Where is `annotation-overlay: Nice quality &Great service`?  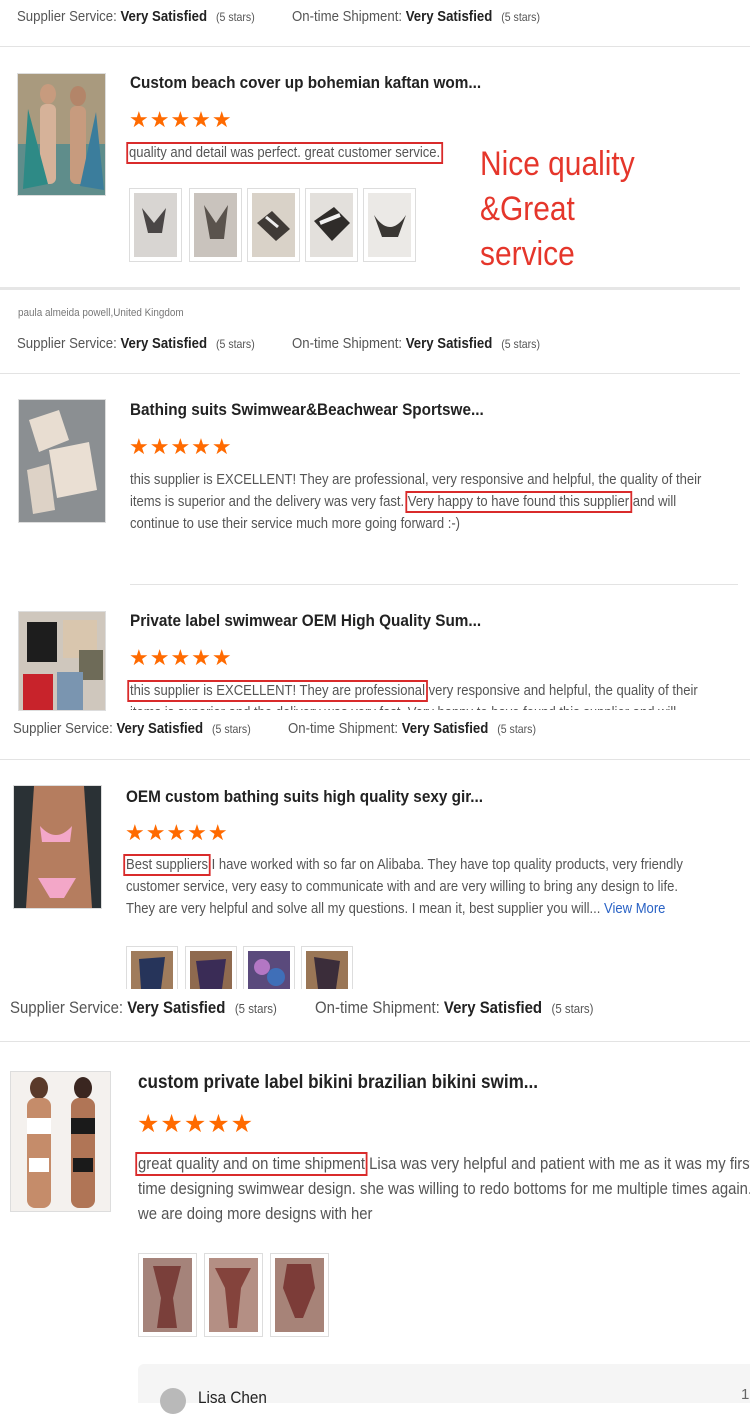
annotation-overlay: Nice quality &Great service is located at coordinates (599, 209).